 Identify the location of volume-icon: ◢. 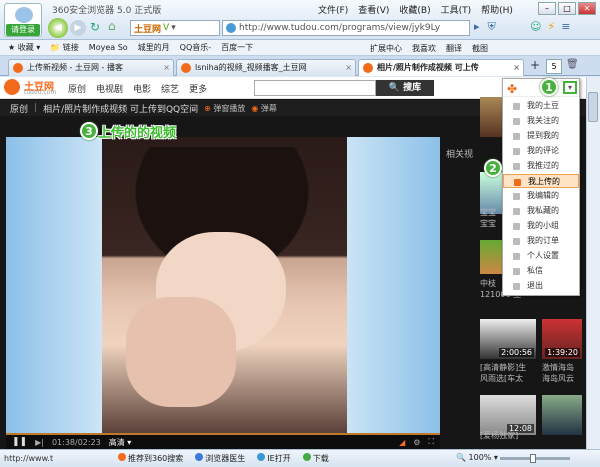
(402, 442).